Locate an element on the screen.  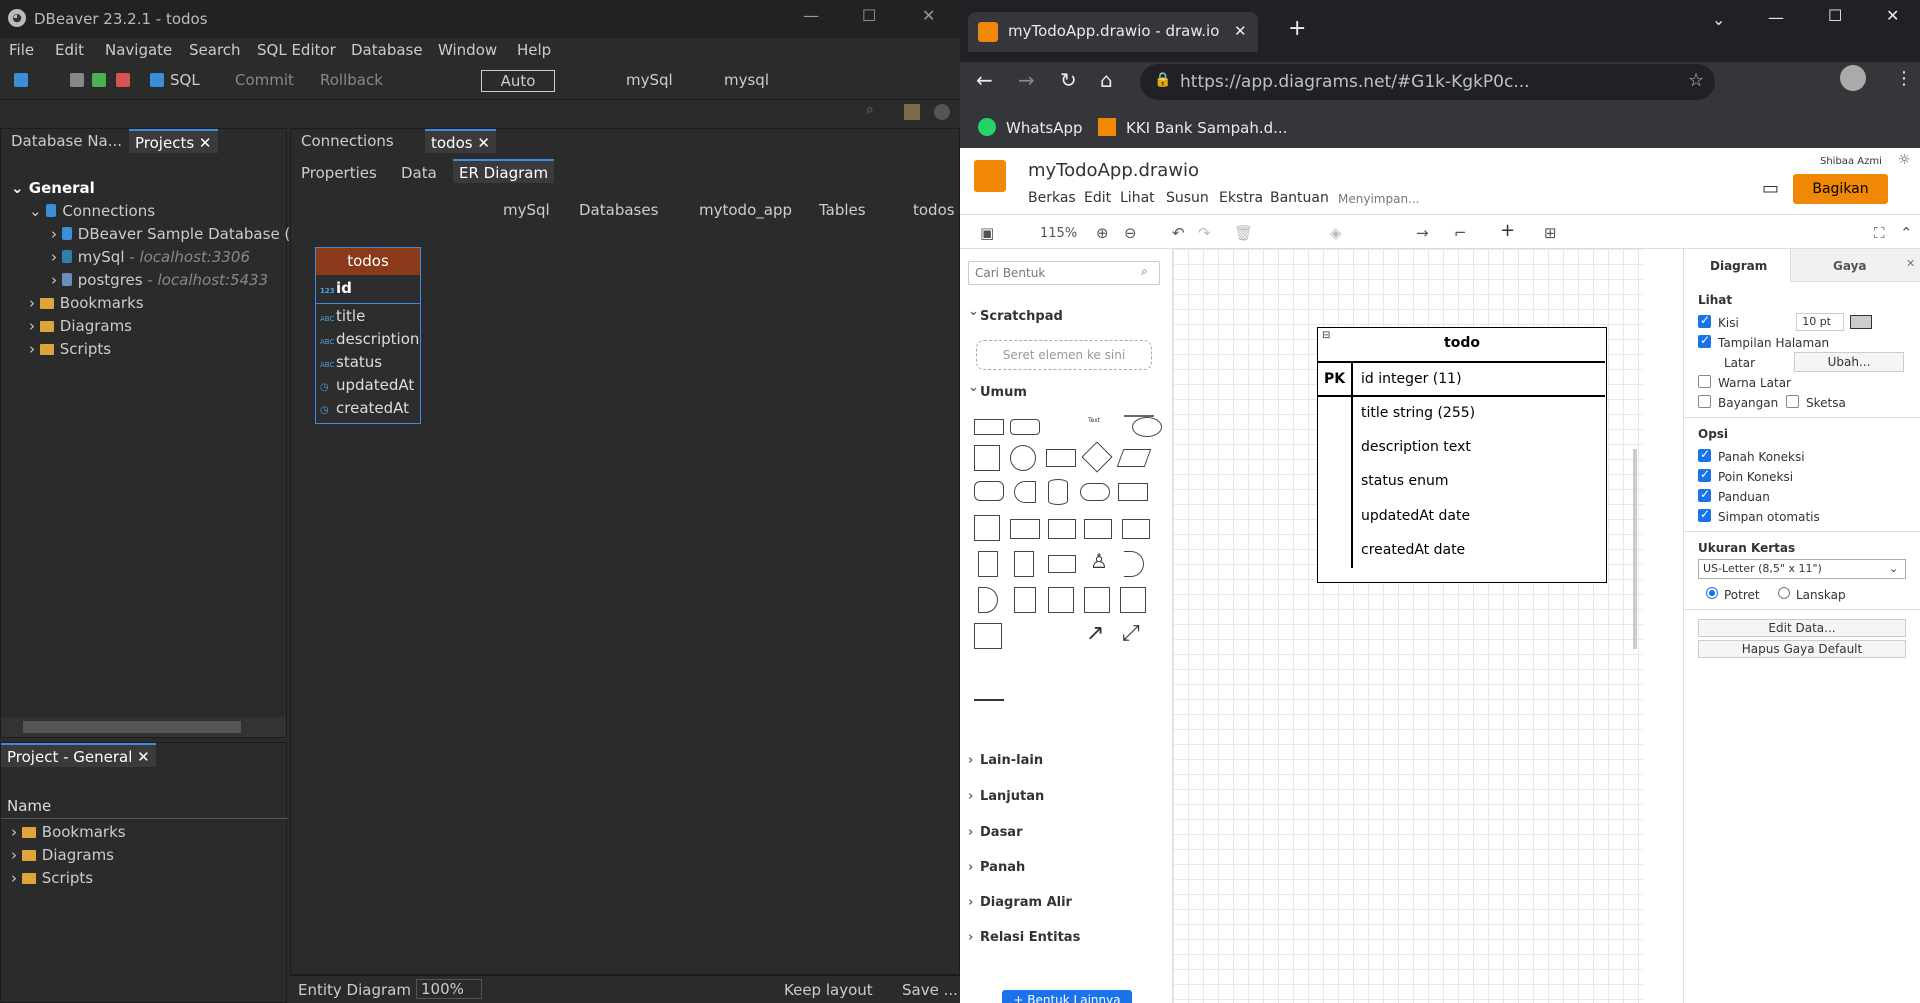
er-column-status: ABC status is located at coordinates (351, 362).